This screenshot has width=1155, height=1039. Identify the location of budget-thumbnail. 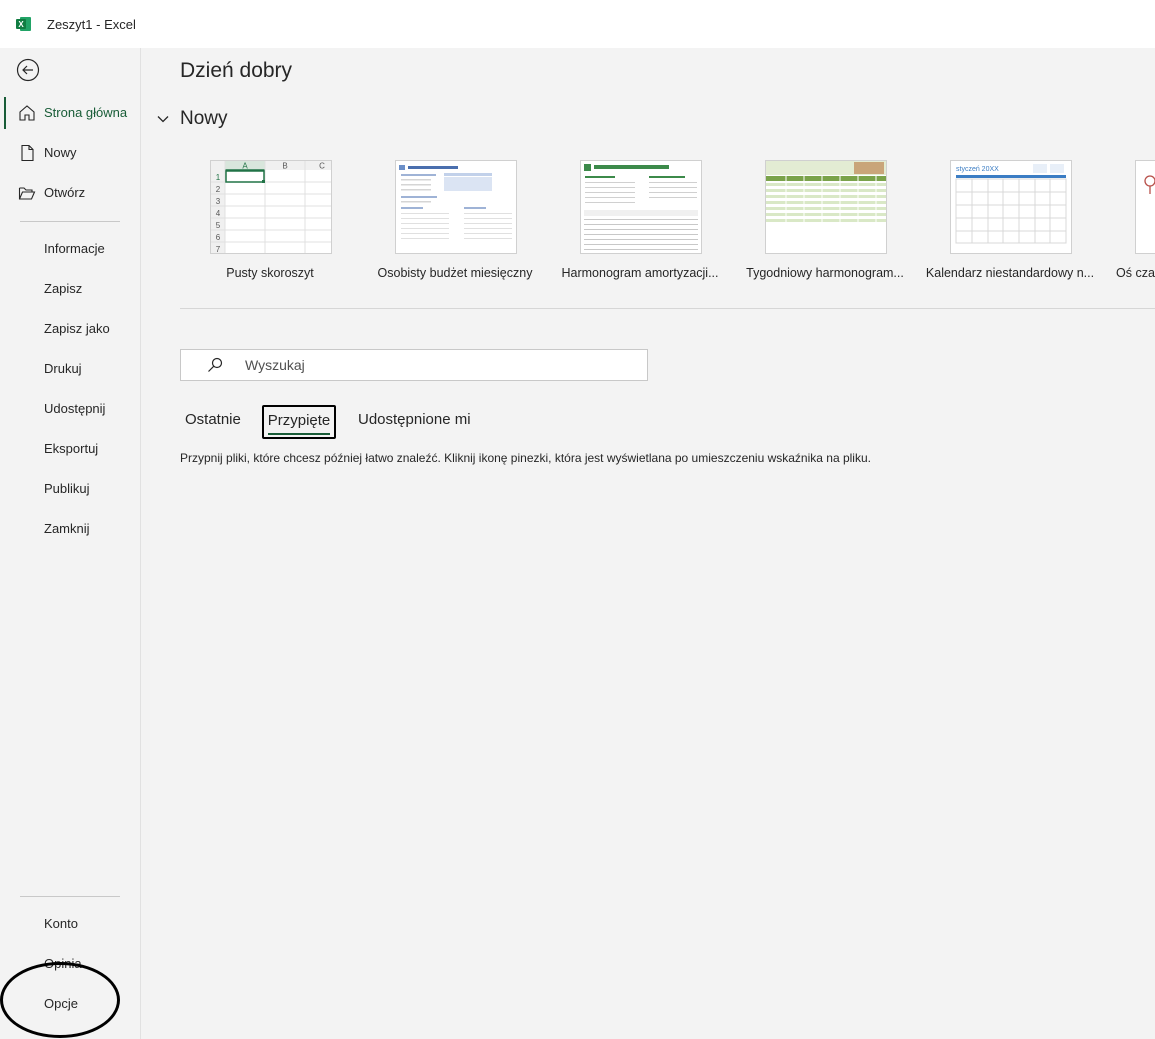
(456, 207).